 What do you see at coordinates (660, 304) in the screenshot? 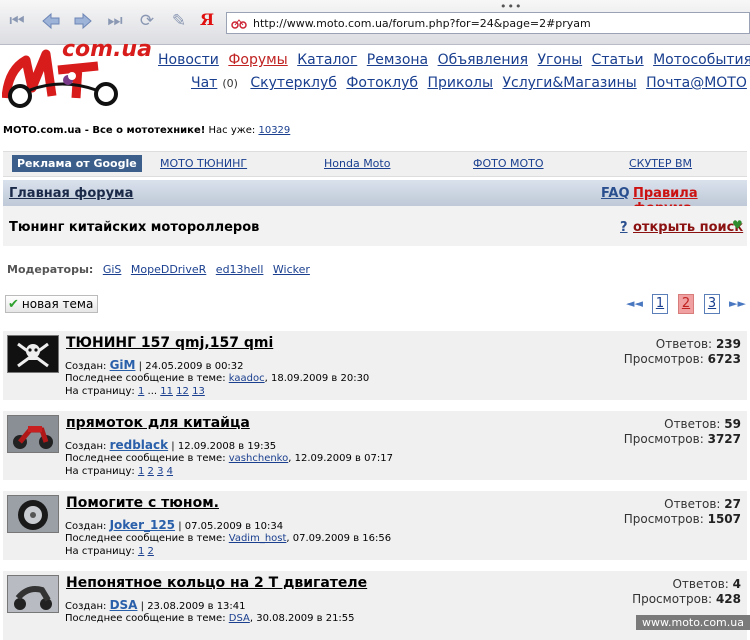
I see `page-1-link: 1` at bounding box center [660, 304].